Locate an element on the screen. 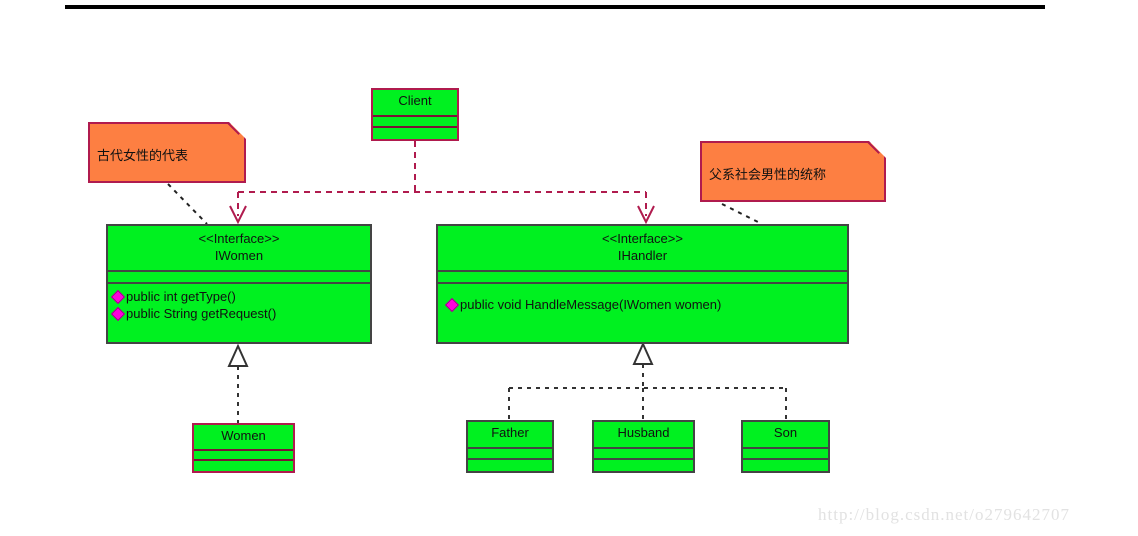  top-divider-rule is located at coordinates (555, 7).